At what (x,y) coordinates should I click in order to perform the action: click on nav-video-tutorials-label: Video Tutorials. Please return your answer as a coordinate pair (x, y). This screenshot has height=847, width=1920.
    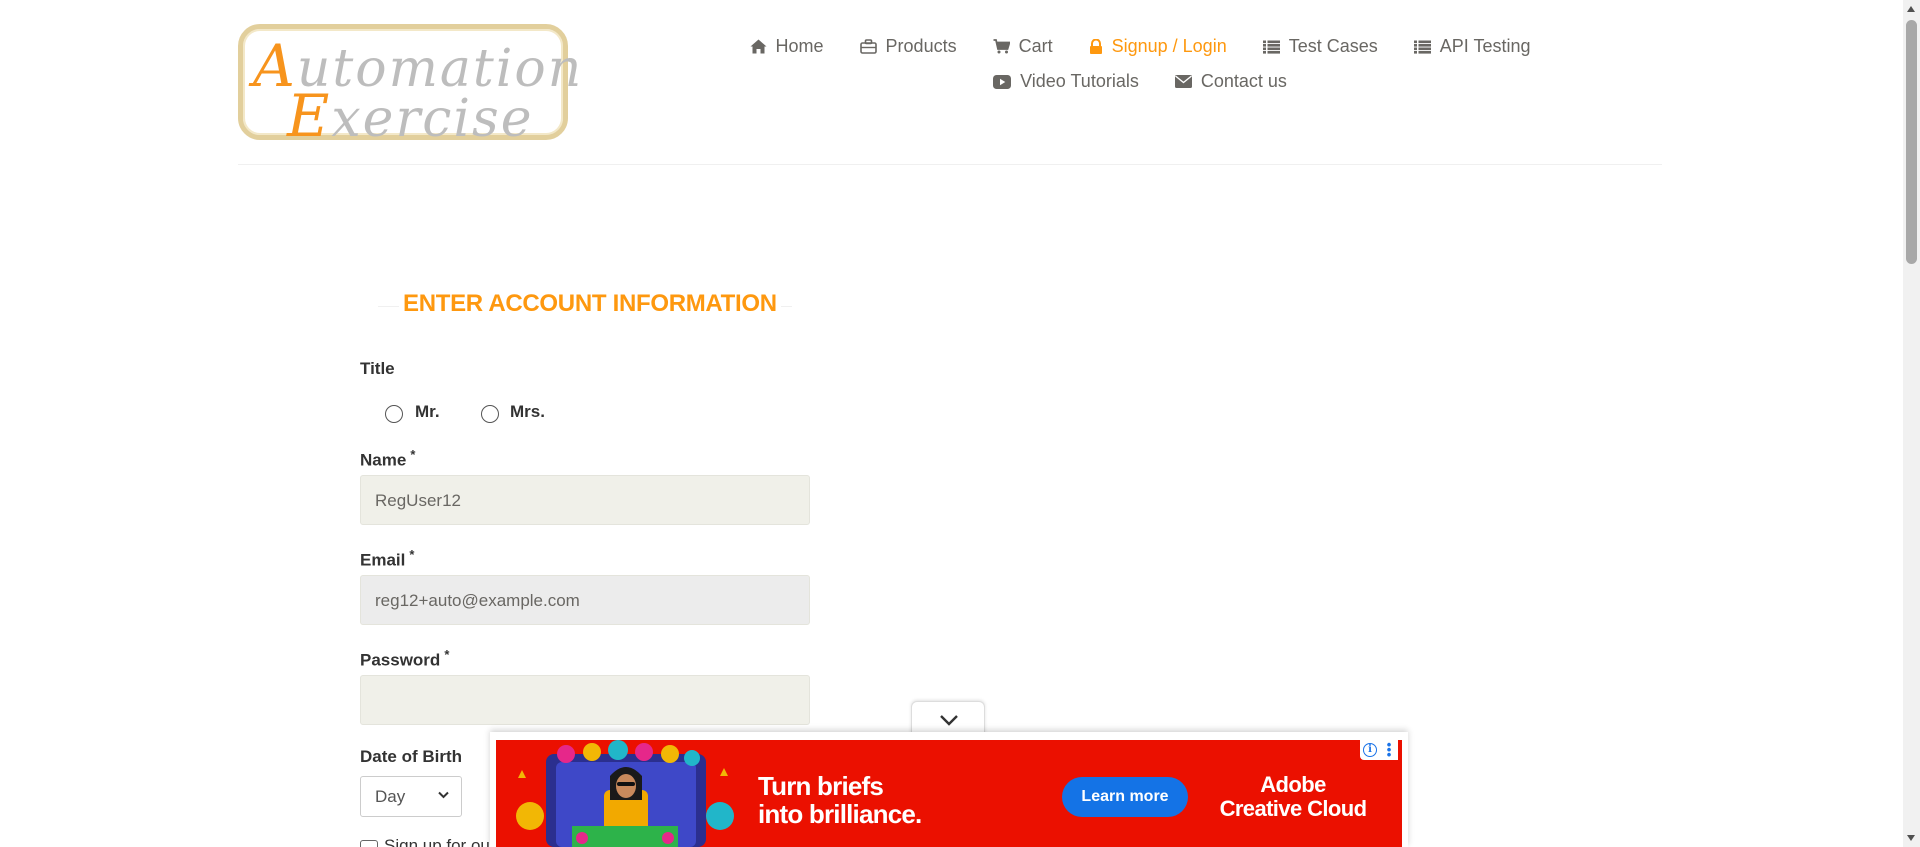
    Looking at the image, I should click on (1079, 81).